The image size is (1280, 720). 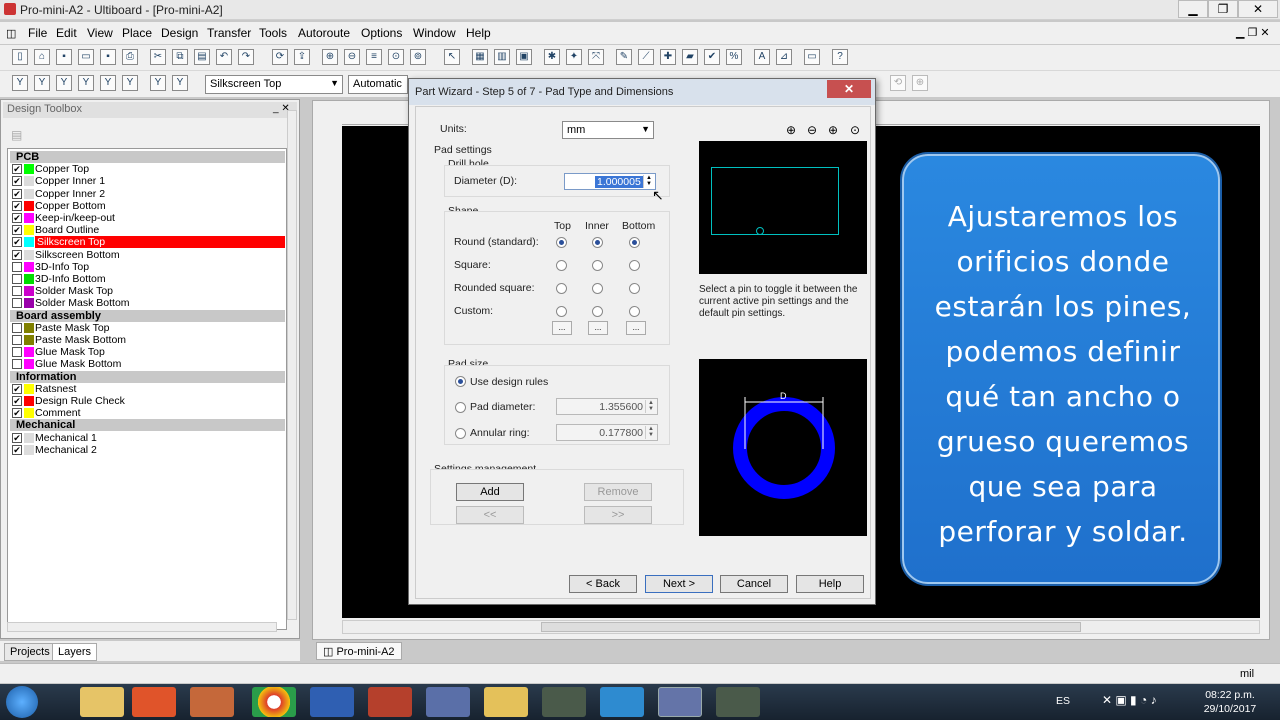 I want to click on route-icon: ⤧, so click(x=596, y=57).